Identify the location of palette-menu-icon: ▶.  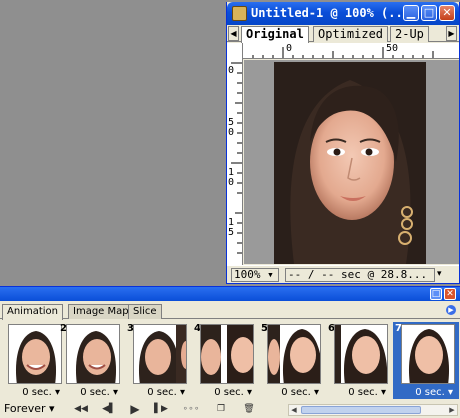
(451, 310).